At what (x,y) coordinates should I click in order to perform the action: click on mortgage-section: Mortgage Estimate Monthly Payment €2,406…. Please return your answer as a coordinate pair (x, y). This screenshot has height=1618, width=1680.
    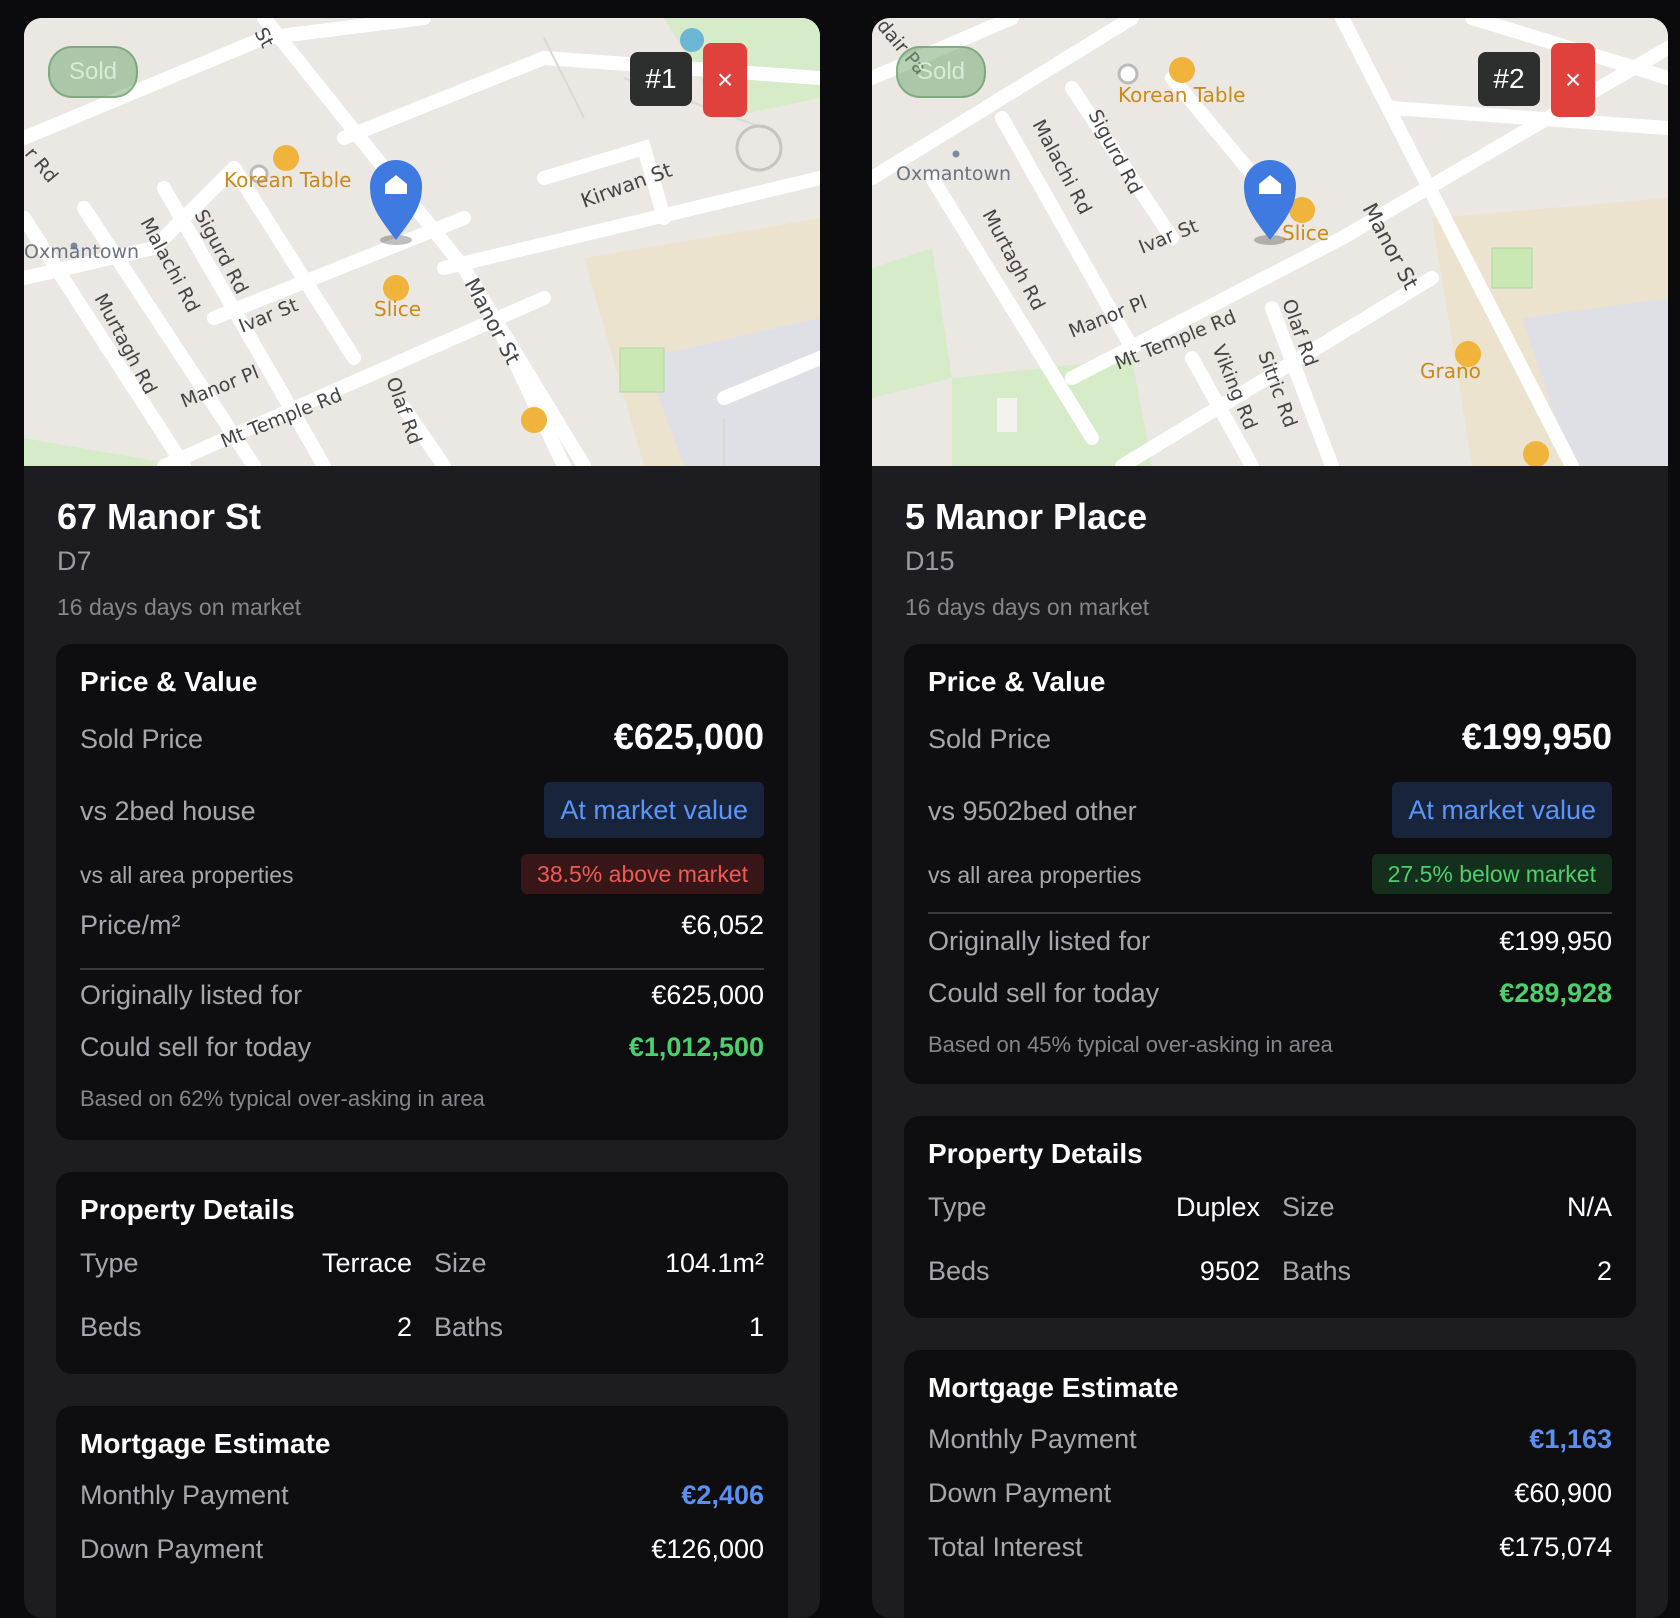
    Looking at the image, I should click on (422, 1512).